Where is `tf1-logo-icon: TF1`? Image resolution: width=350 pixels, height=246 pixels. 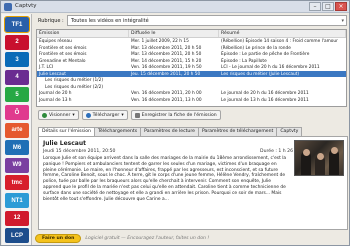
tf1-logo-icon: TF1 is located at coordinates (17, 24).